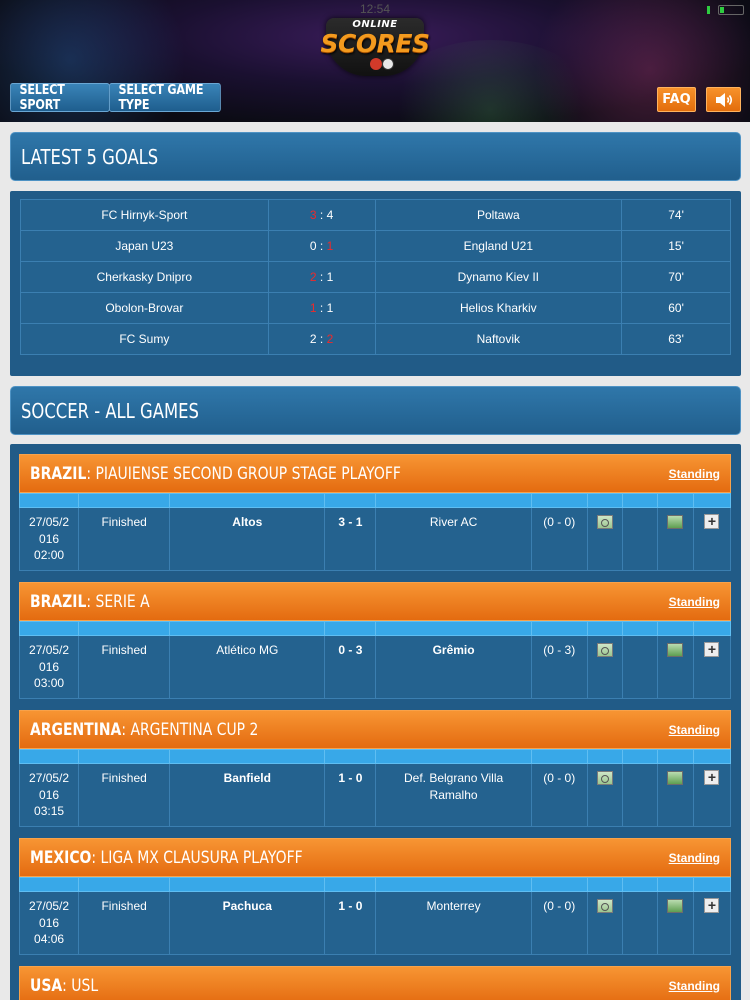 Image resolution: width=750 pixels, height=1000 pixels. Describe the element at coordinates (144, 339) in the screenshot. I see `goal-home-team: FC Sumy` at that location.